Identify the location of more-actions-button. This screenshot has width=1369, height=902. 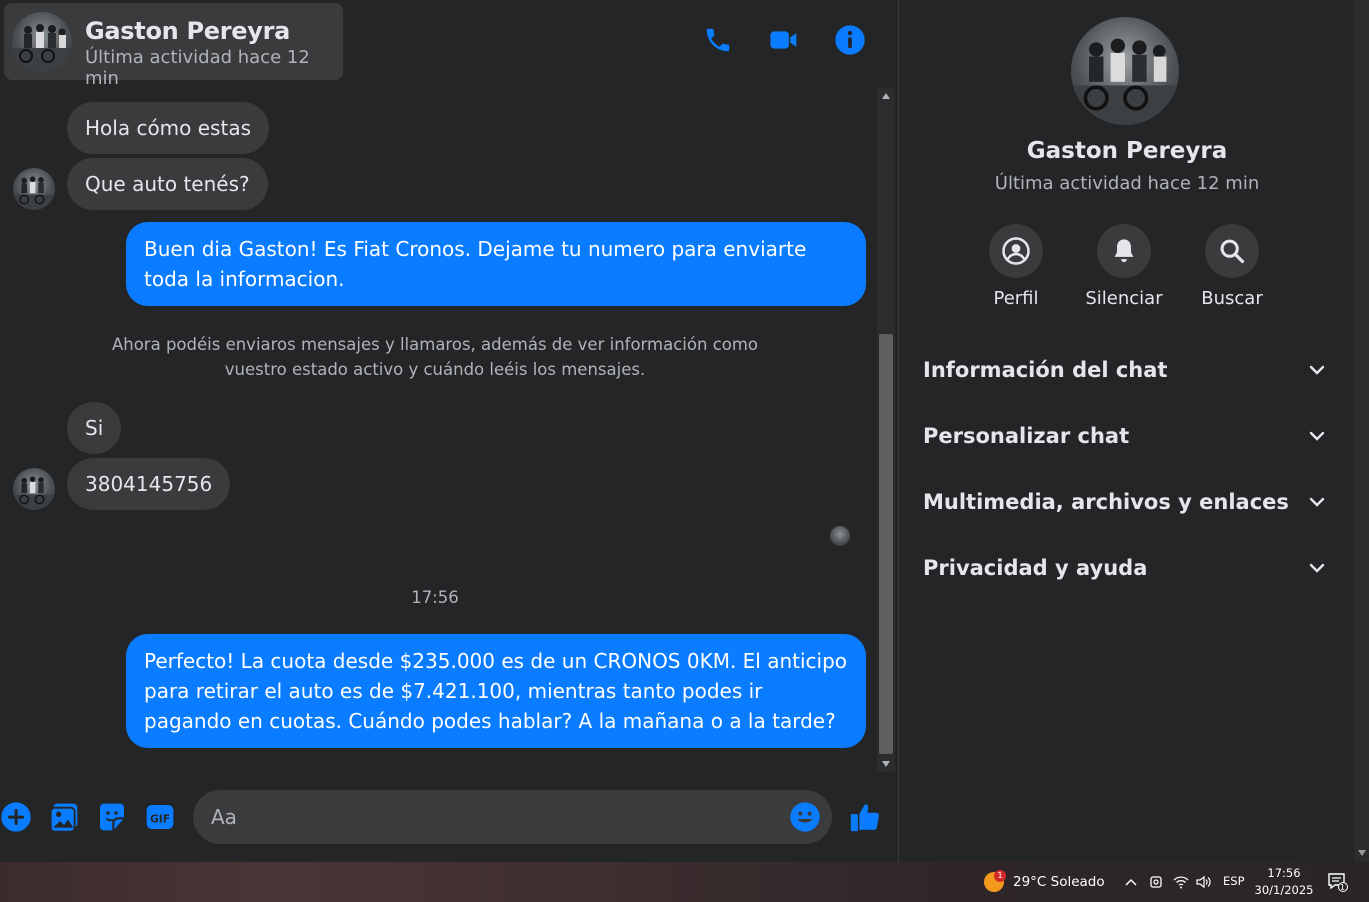
(17, 817).